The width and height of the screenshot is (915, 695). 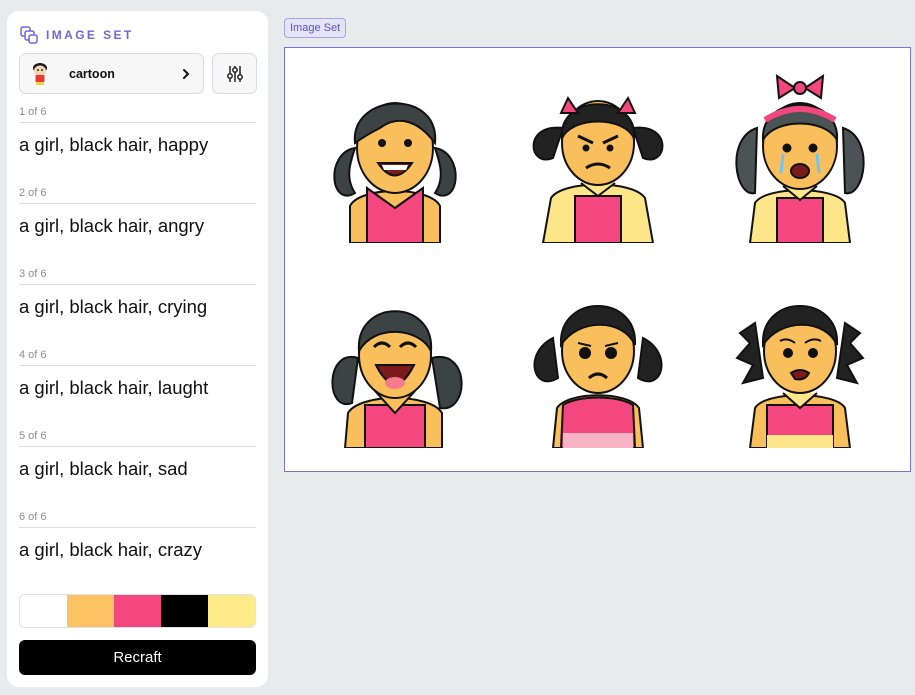 I want to click on girl-crazy-image, so click(x=800, y=376).